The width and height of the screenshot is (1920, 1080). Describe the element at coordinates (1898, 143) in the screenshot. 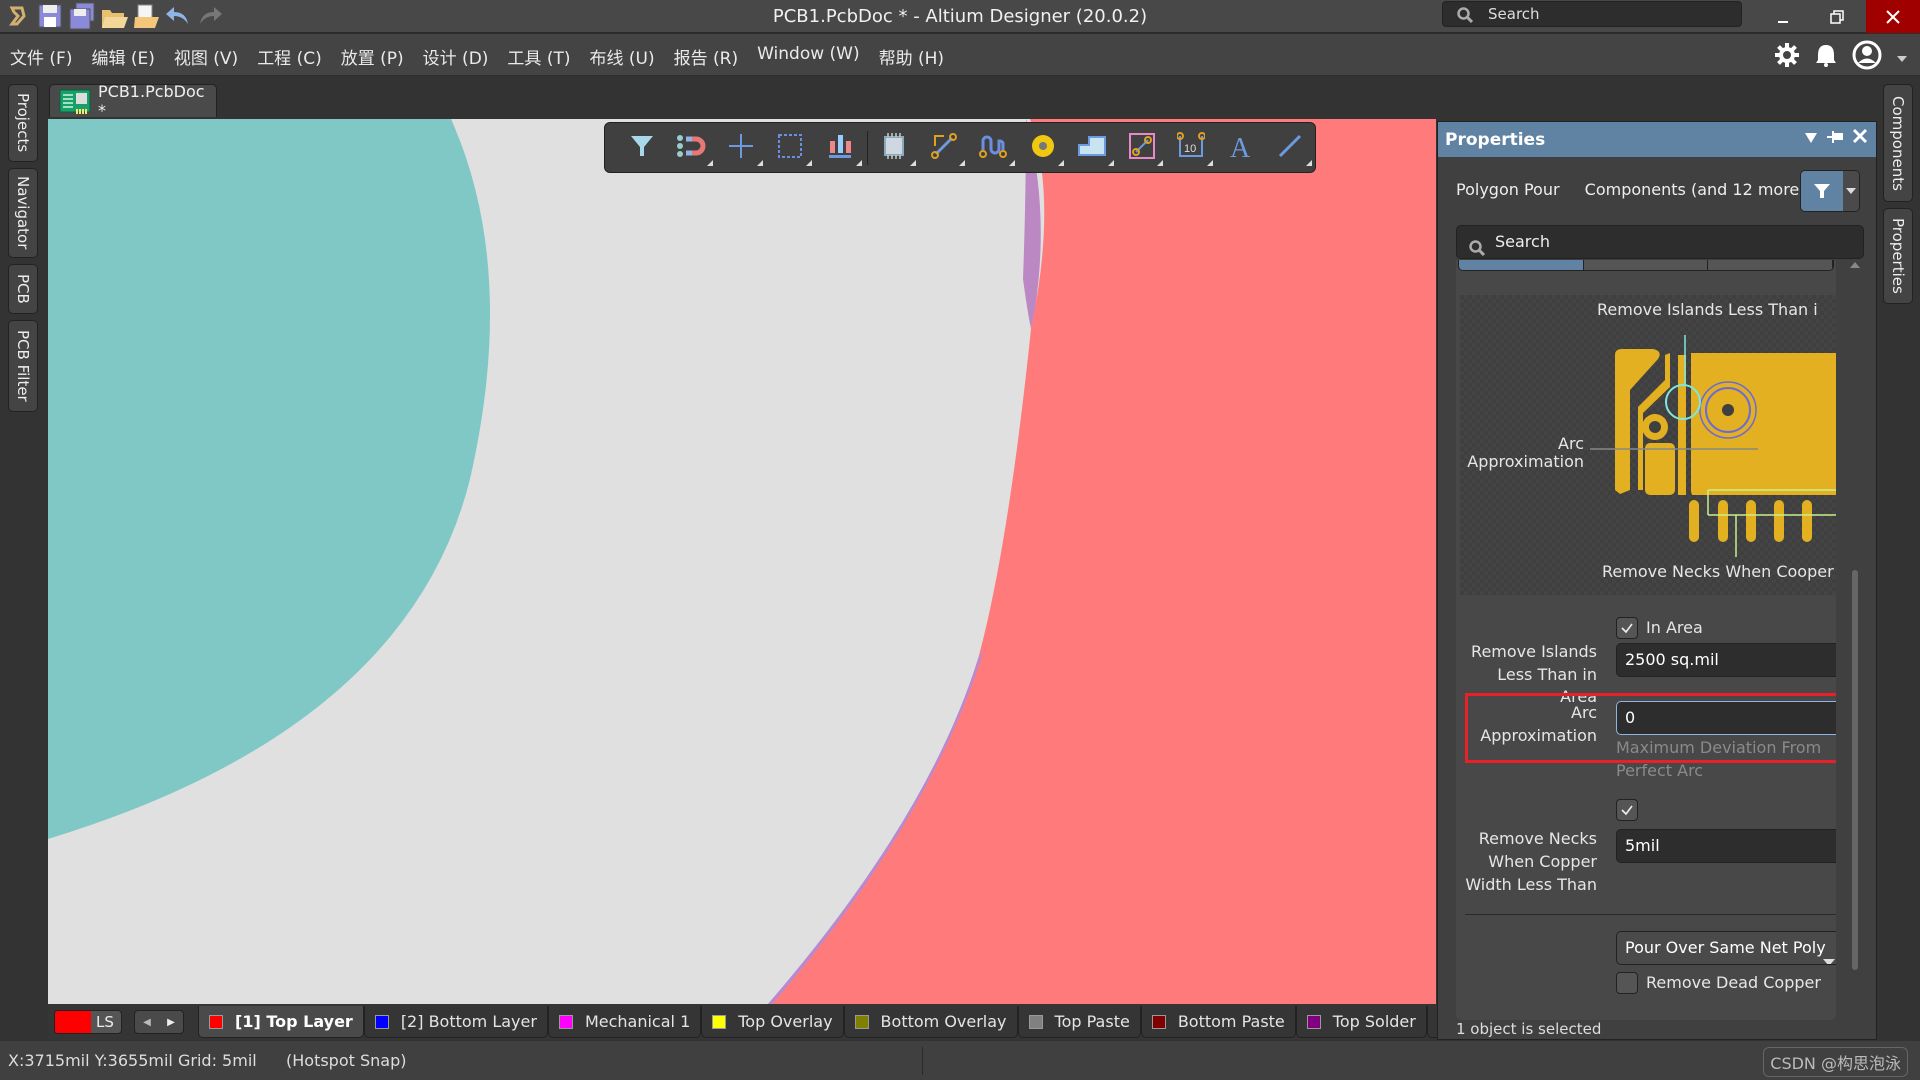

I see `panel-tab-components: Components` at that location.